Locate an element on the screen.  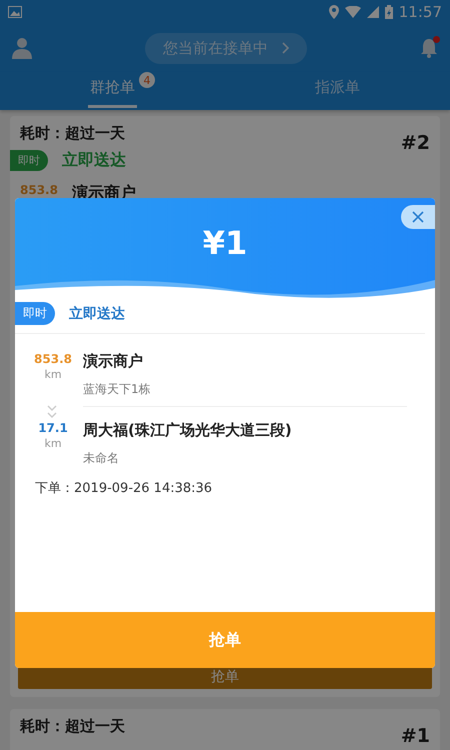
image-icon is located at coordinates (15, 12).